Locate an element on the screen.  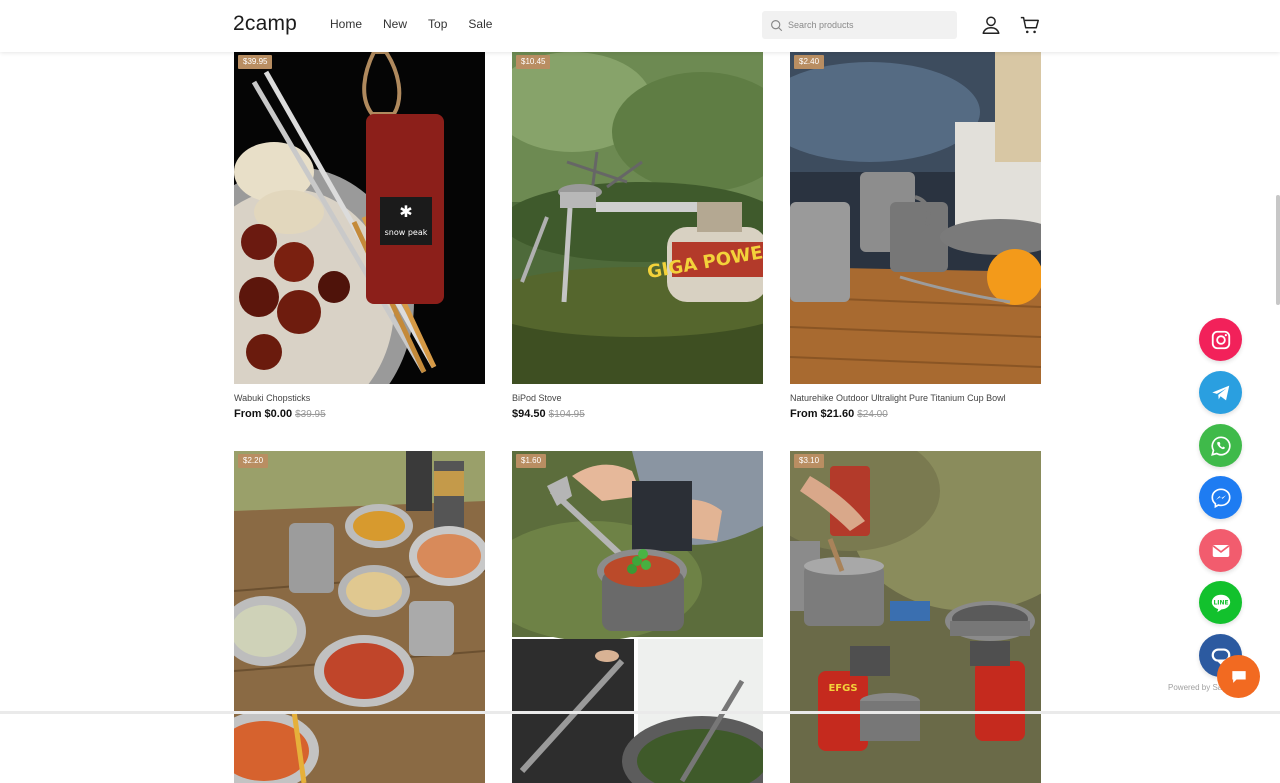
product-price: $94.50 $104.95 is located at coordinates (637, 414).